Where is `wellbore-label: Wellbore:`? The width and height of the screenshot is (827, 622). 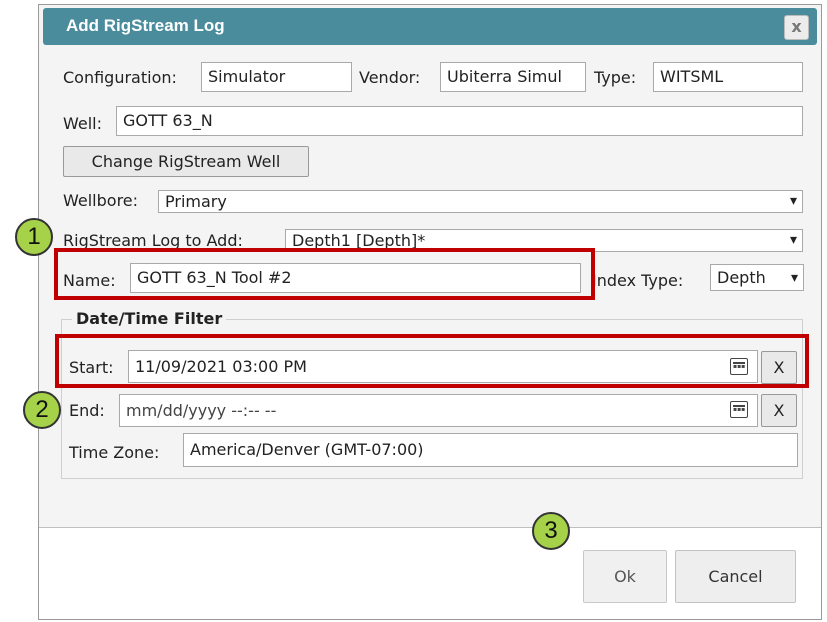 wellbore-label: Wellbore: is located at coordinates (101, 200).